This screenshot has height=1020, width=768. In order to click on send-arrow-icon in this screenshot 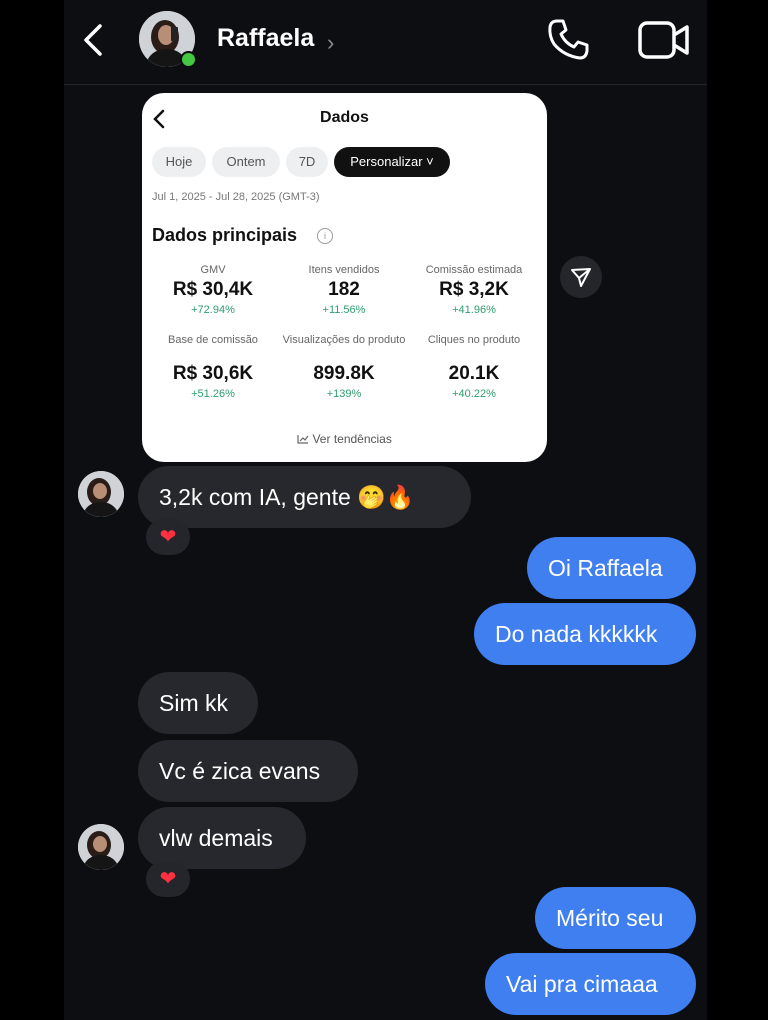, I will do `click(581, 277)`.